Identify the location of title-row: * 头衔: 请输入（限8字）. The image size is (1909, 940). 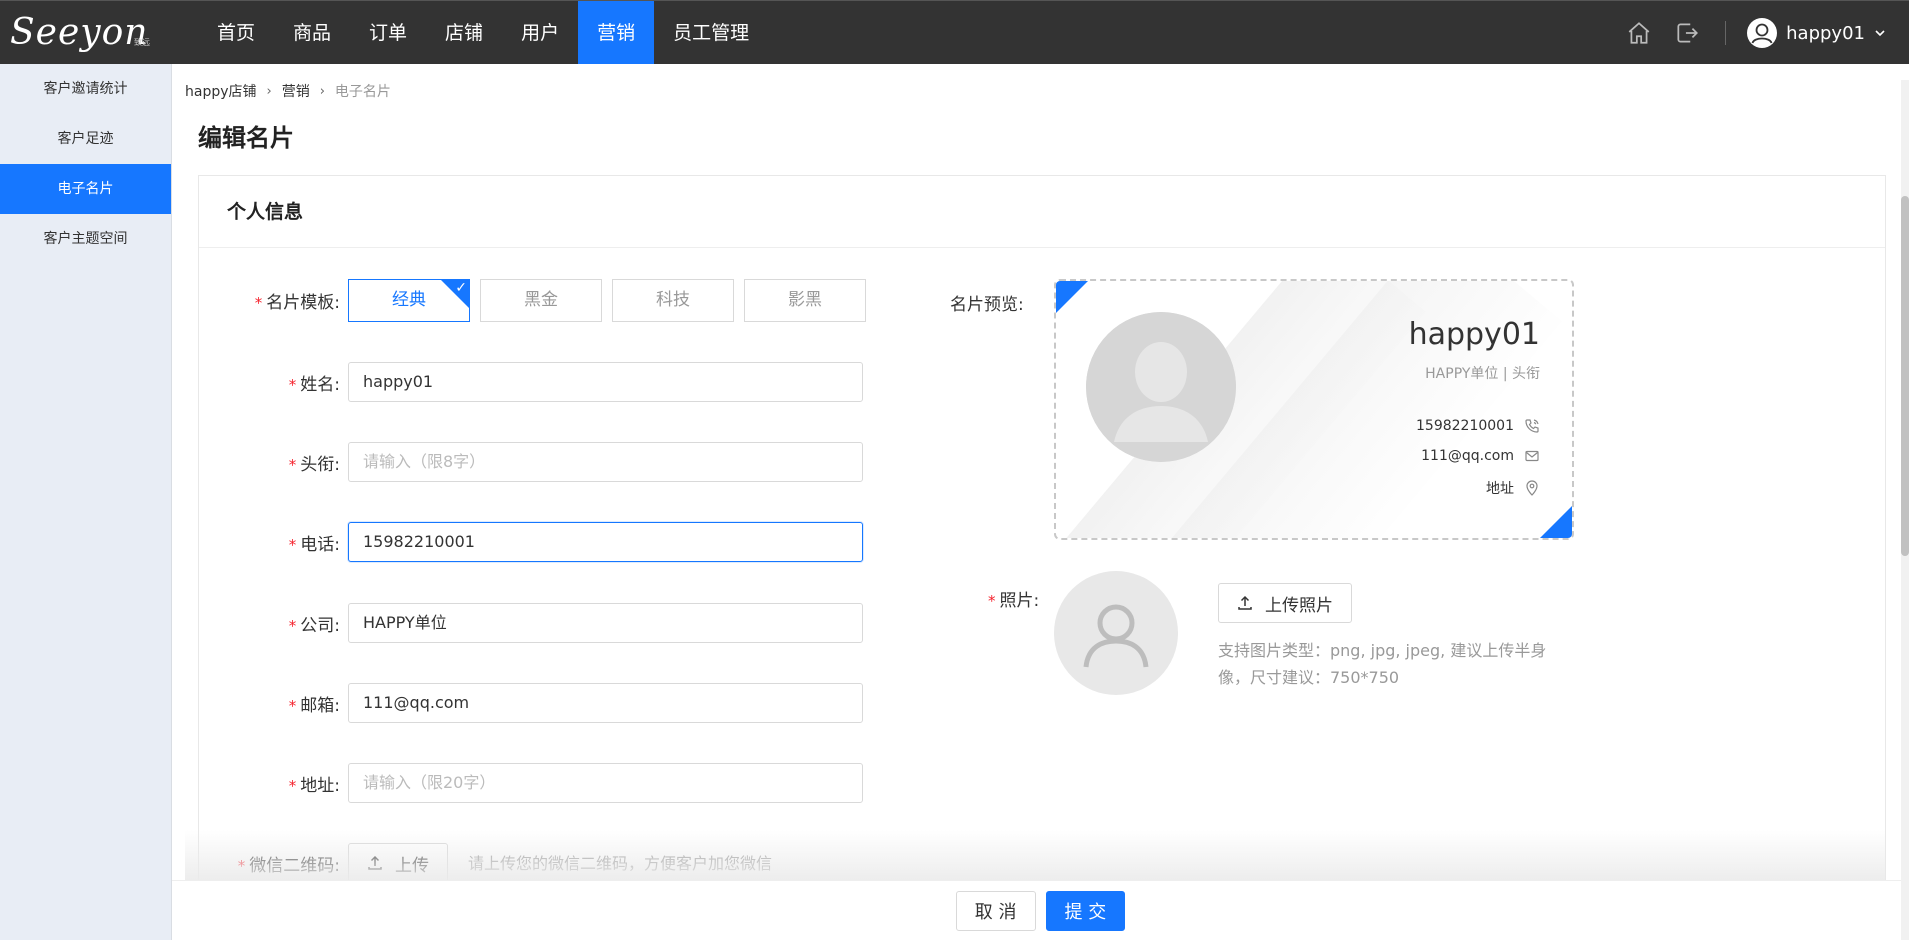
(545, 462).